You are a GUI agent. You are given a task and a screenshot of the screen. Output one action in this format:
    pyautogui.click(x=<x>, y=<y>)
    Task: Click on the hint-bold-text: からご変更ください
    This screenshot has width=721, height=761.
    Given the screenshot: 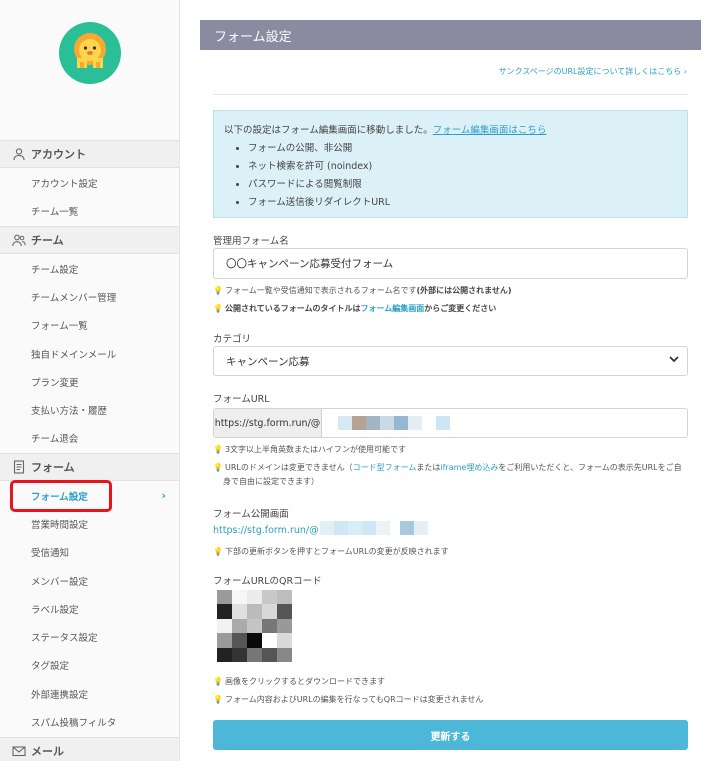 What is the action you would take?
    pyautogui.click(x=460, y=308)
    